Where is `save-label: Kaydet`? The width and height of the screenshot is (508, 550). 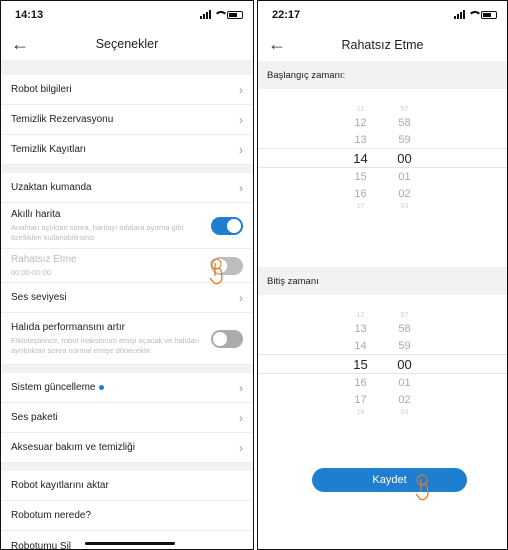 save-label: Kaydet is located at coordinates (389, 480).